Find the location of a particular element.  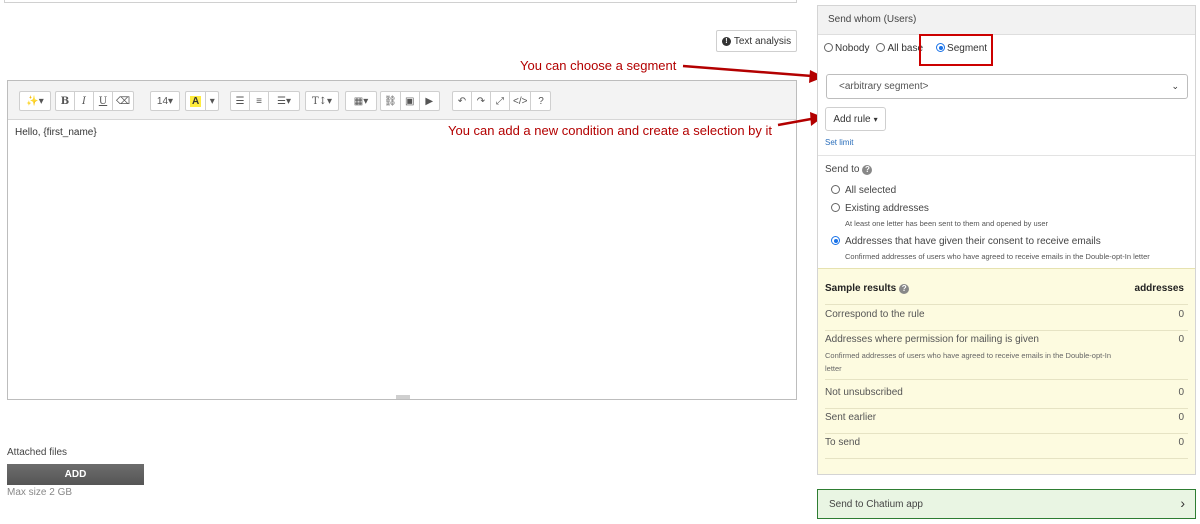

radio-all-base-label: All base is located at coordinates (905, 48).